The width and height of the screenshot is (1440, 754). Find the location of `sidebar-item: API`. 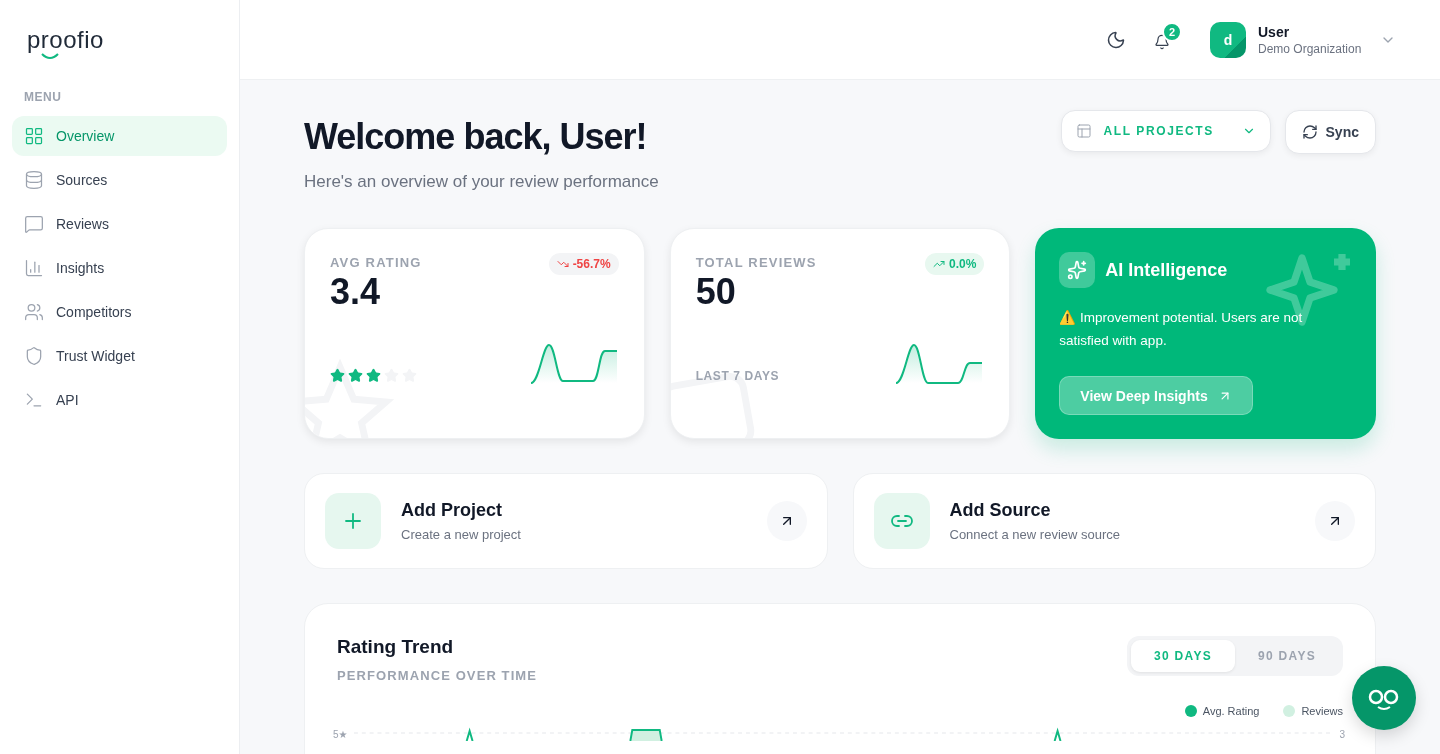

sidebar-item: API is located at coordinates (119, 400).